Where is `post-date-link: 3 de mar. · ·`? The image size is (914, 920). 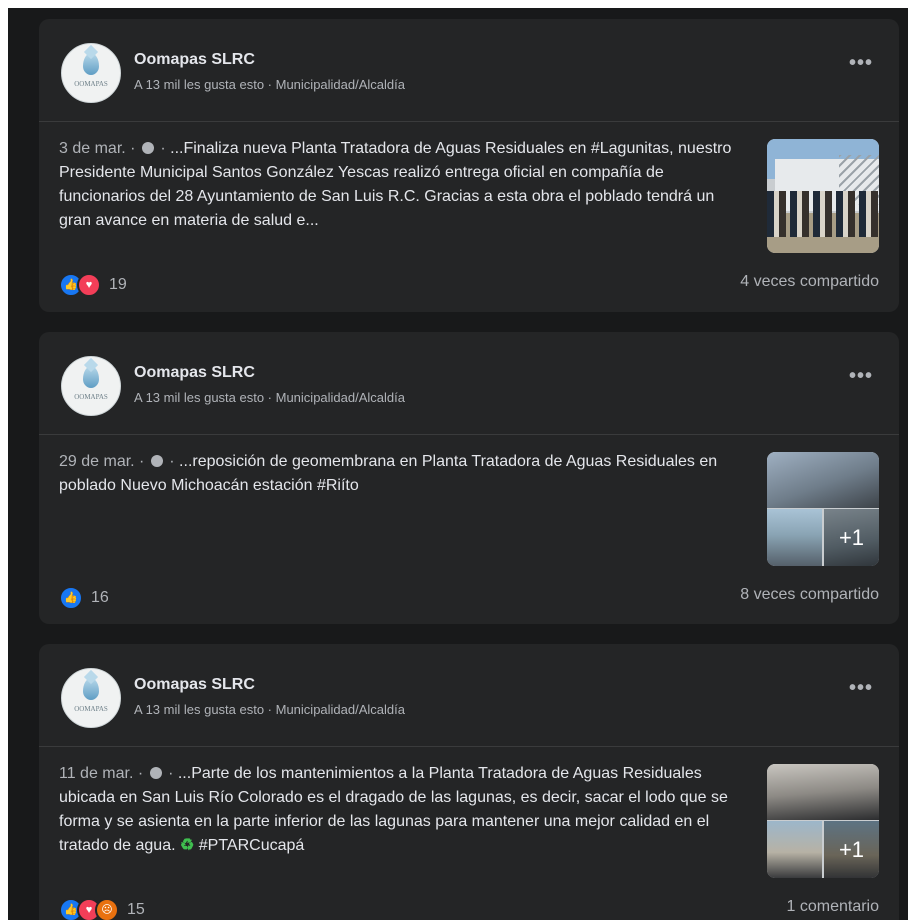 post-date-link: 3 de mar. · · is located at coordinates (114, 148).